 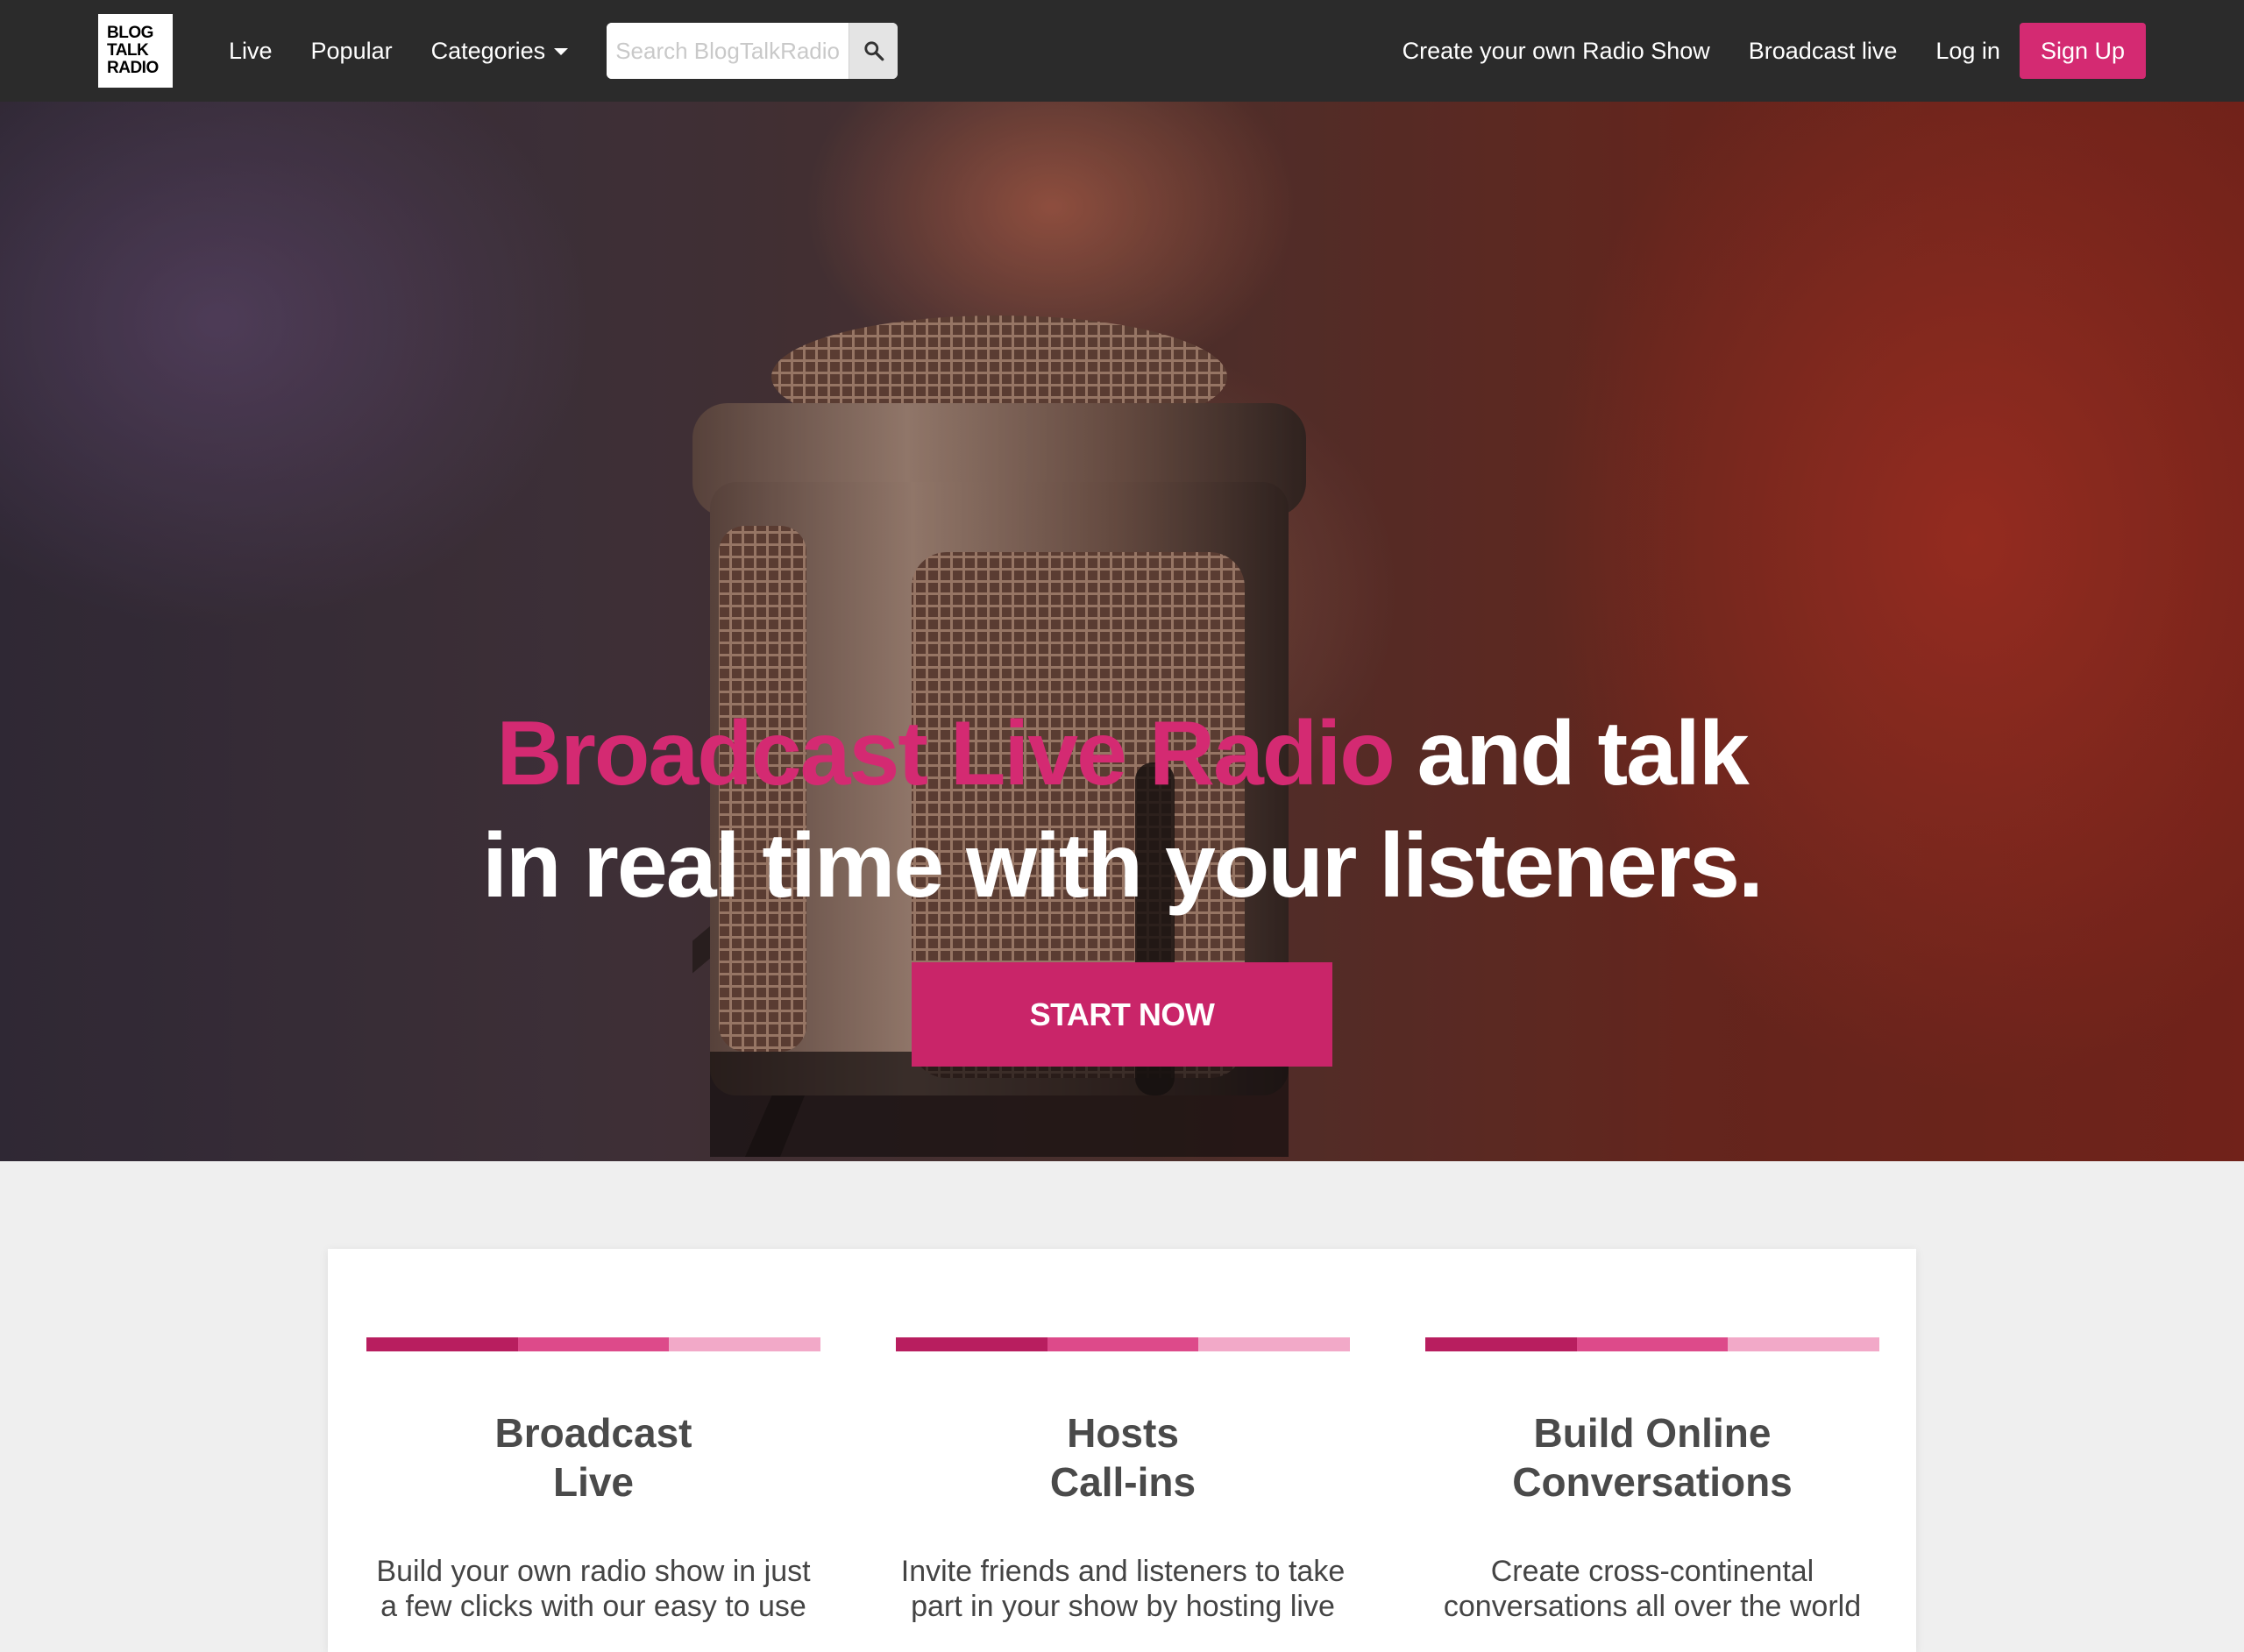 I want to click on search-bar, so click(x=752, y=51).